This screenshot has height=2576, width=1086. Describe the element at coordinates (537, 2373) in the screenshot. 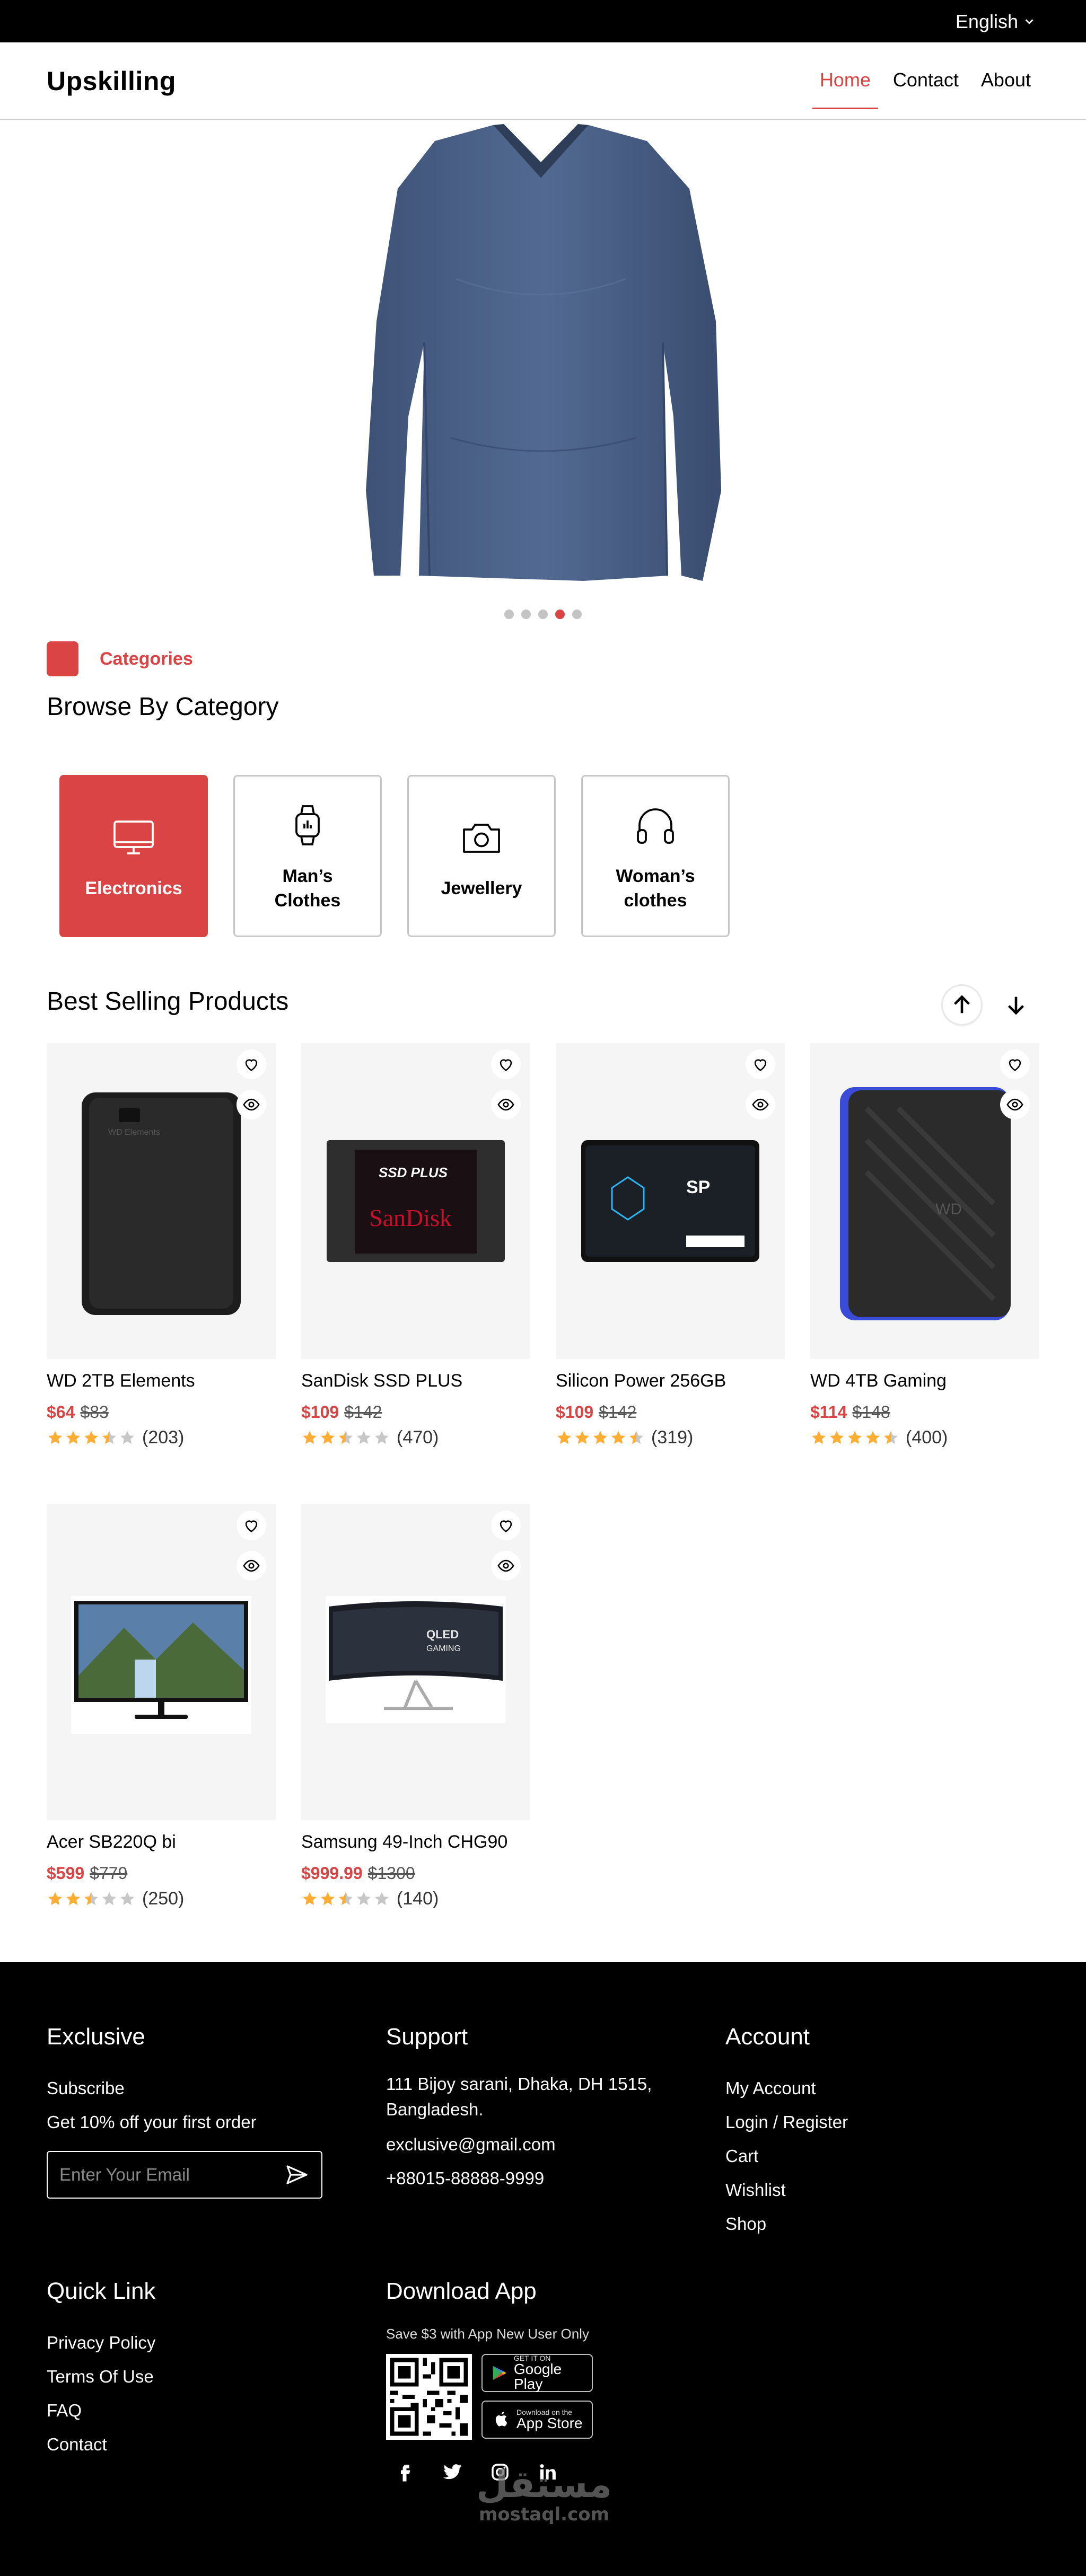

I see `google-play-button: GET IT ON Google Play` at that location.